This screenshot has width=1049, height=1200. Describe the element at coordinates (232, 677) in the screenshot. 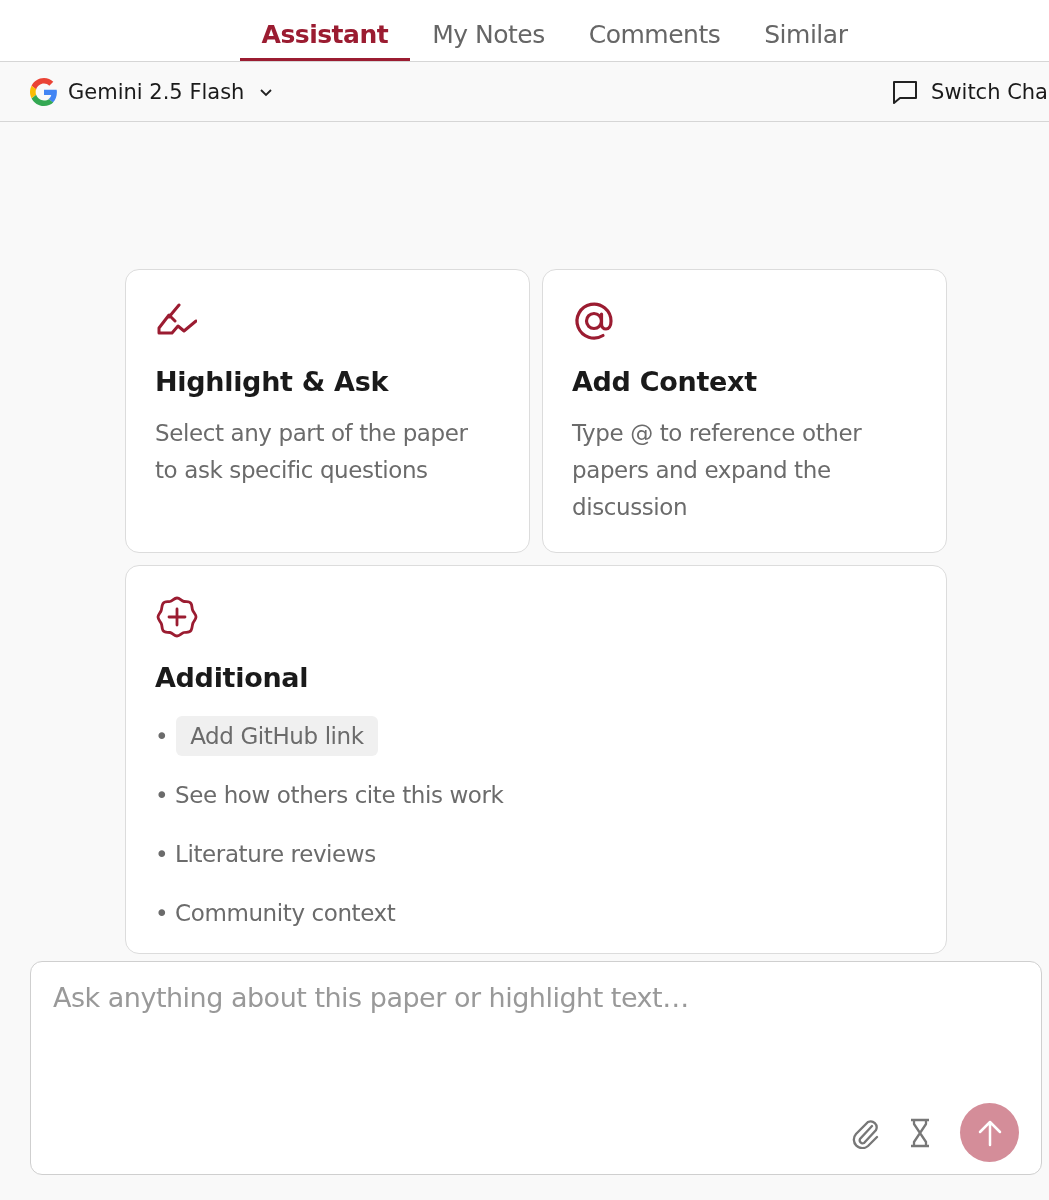

I see `card-title: Additional` at that location.